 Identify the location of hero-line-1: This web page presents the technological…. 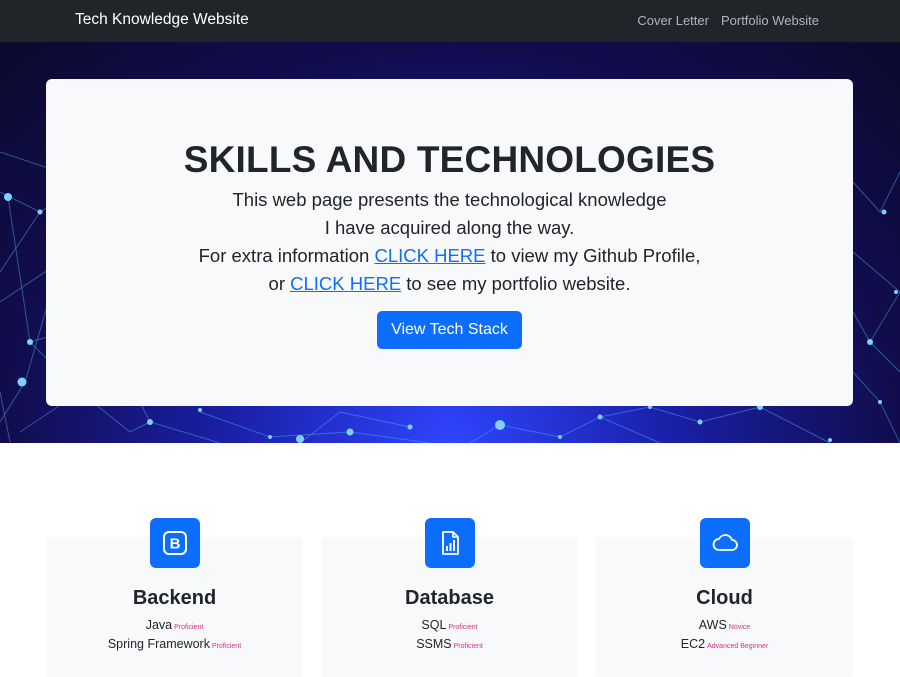
(449, 199).